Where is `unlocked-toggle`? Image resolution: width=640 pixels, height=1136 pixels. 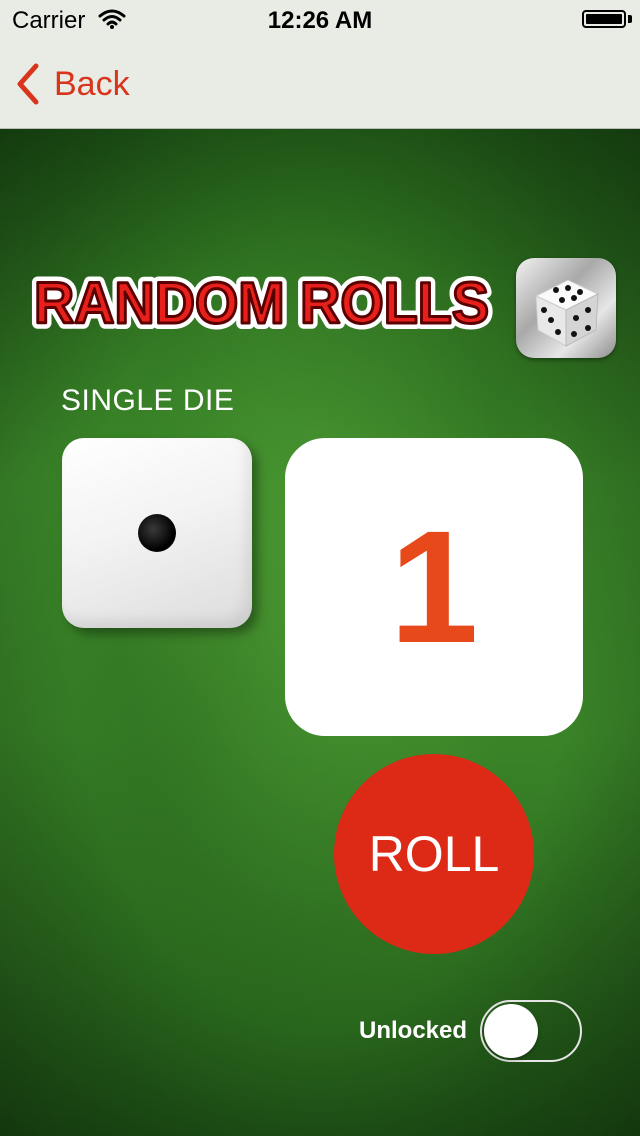 unlocked-toggle is located at coordinates (531, 1031).